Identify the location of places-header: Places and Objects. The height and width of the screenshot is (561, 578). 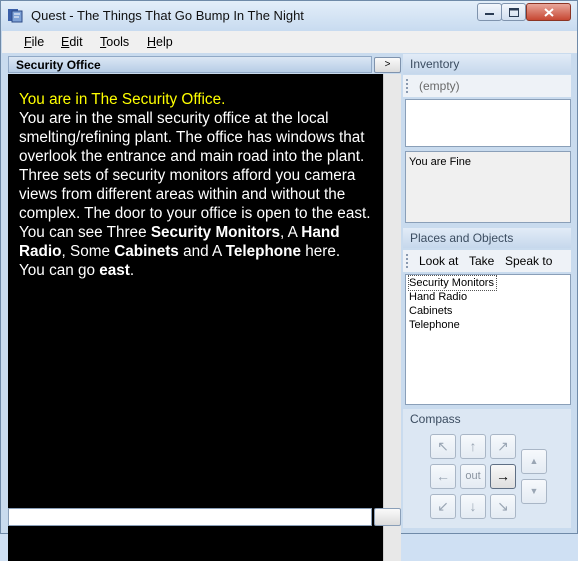
(487, 238).